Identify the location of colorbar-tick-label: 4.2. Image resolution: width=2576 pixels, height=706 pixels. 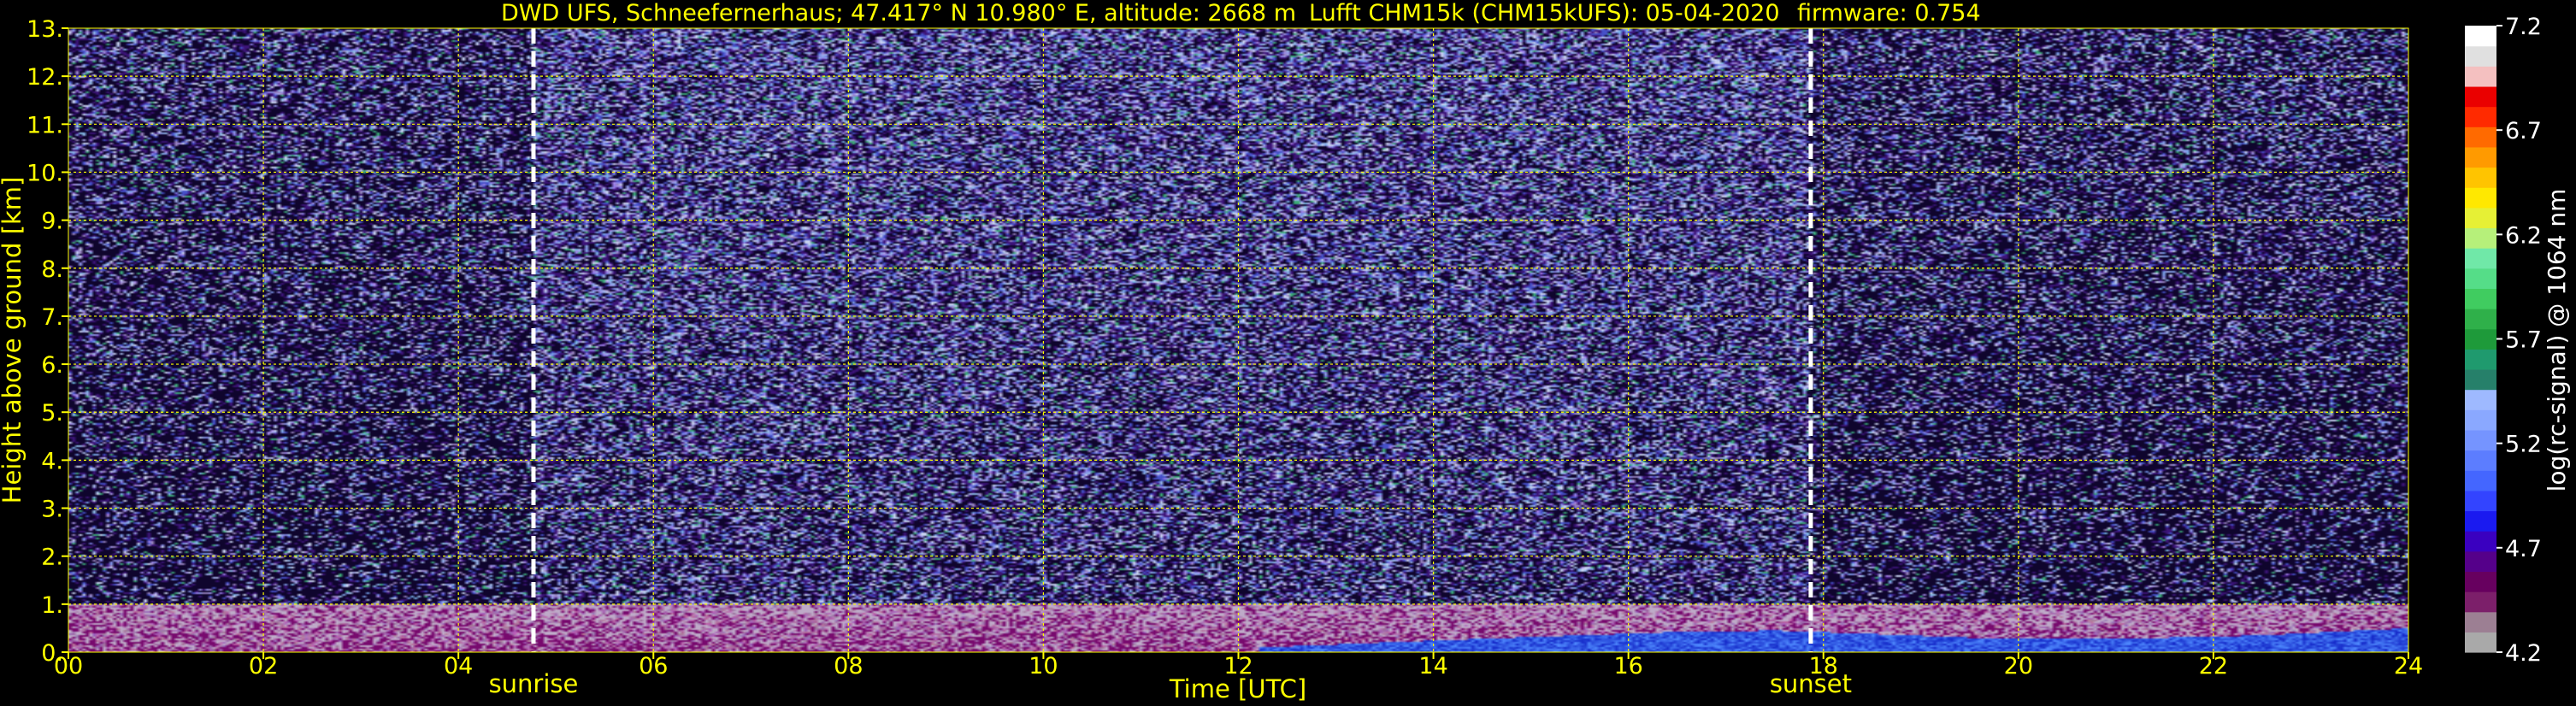
(2523, 653).